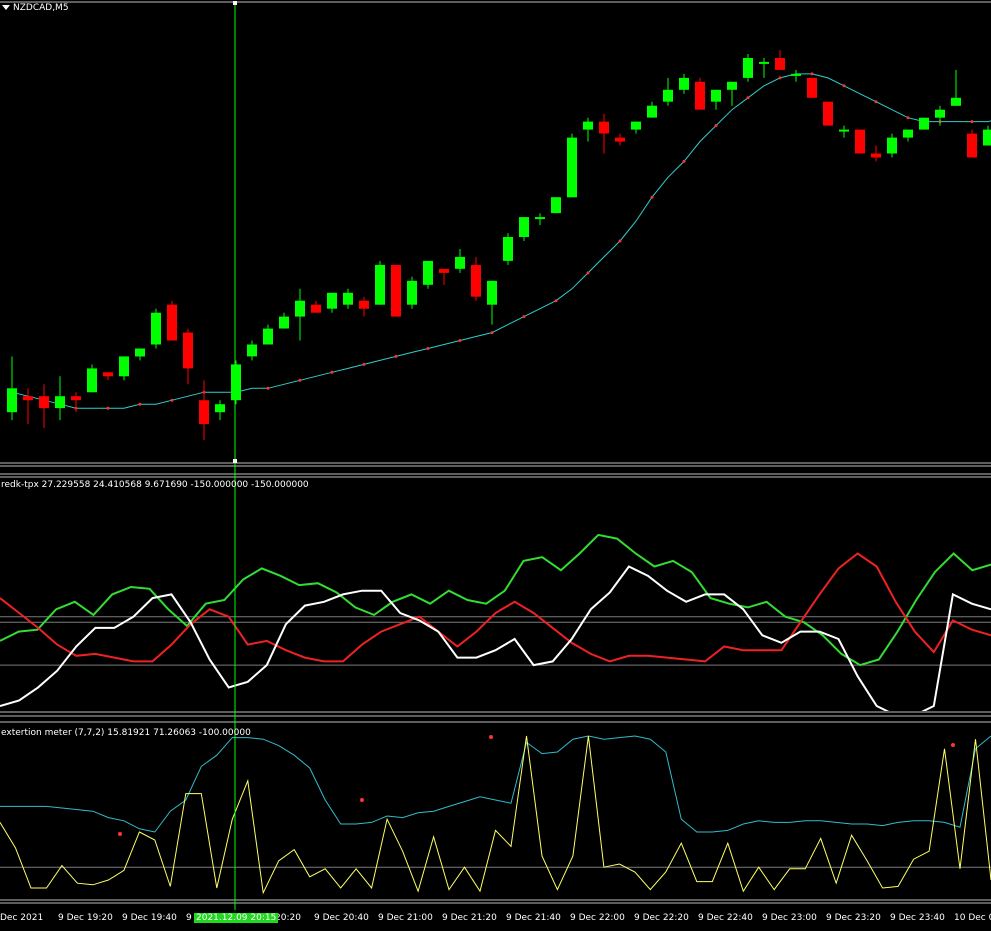 The width and height of the screenshot is (991, 931). I want to click on time-tick: 9 Dec 20:40, so click(341, 918).